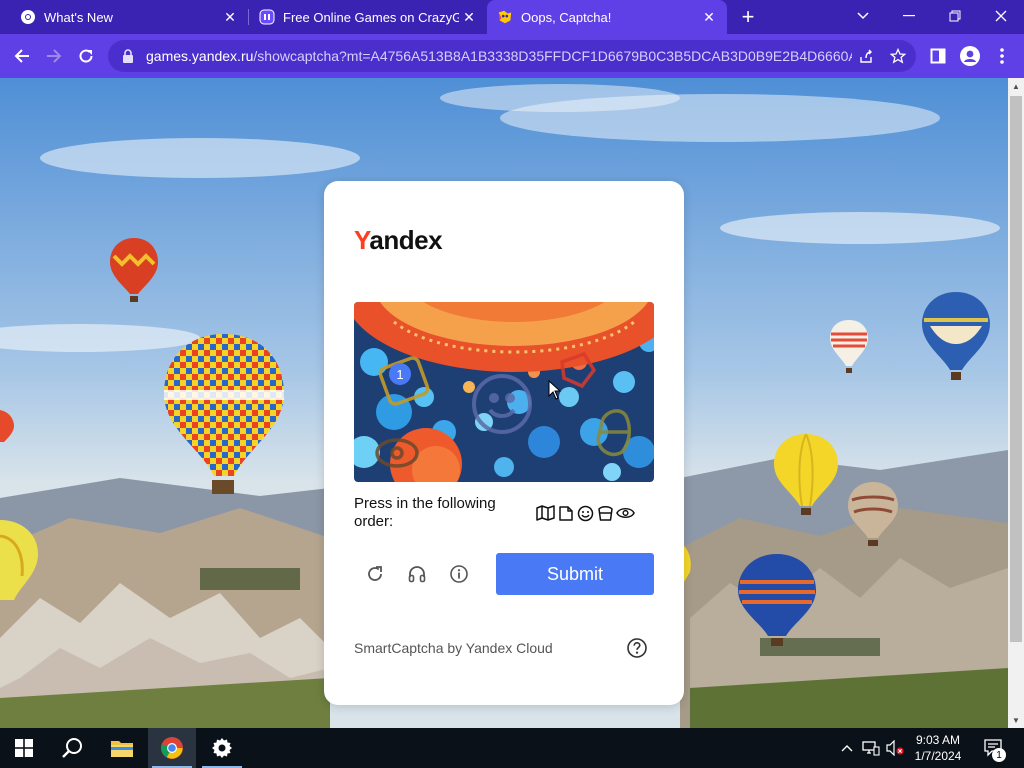  Describe the element at coordinates (555, 390) in the screenshot. I see `mouse-cursor` at that location.